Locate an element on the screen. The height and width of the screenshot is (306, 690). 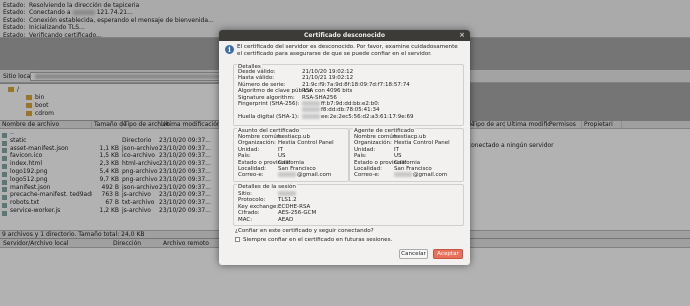
dialog-titlebar: Certificado desconocido × is located at coordinates (344, 35).